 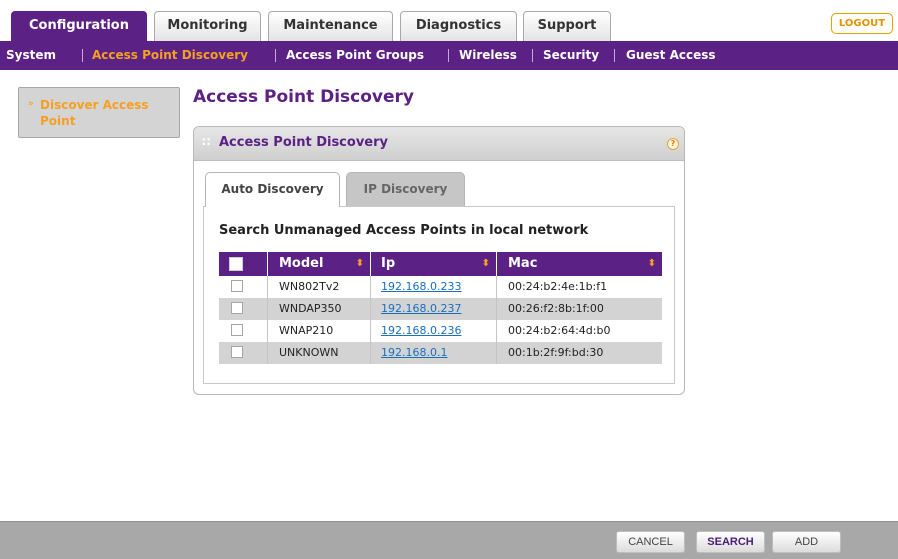 What do you see at coordinates (31, 104) in the screenshot?
I see `chevron-right-icon: »` at bounding box center [31, 104].